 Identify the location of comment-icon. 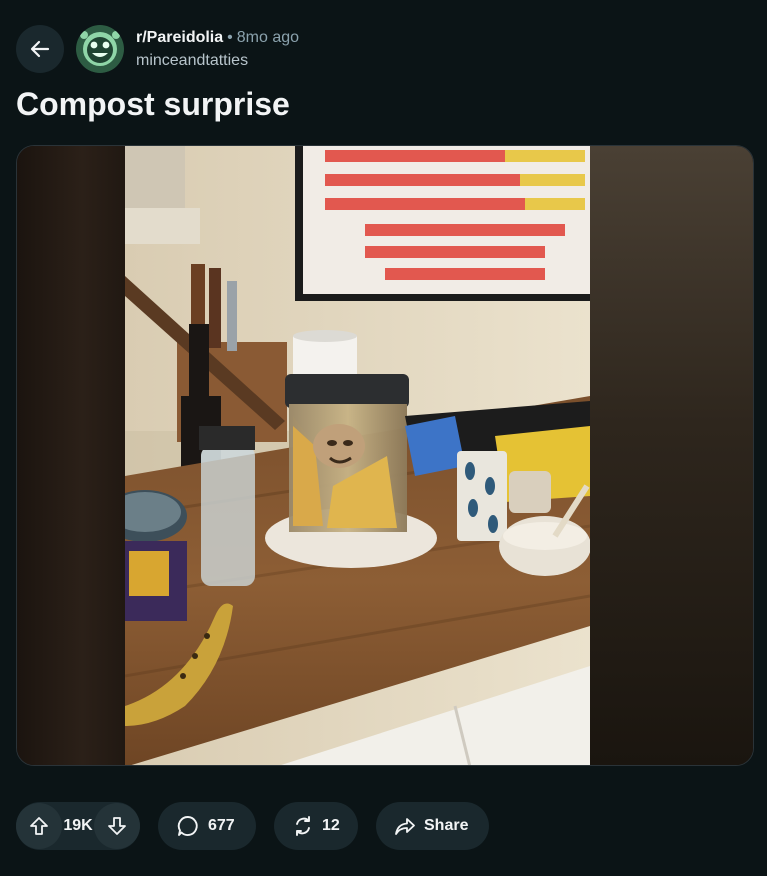
(187, 826).